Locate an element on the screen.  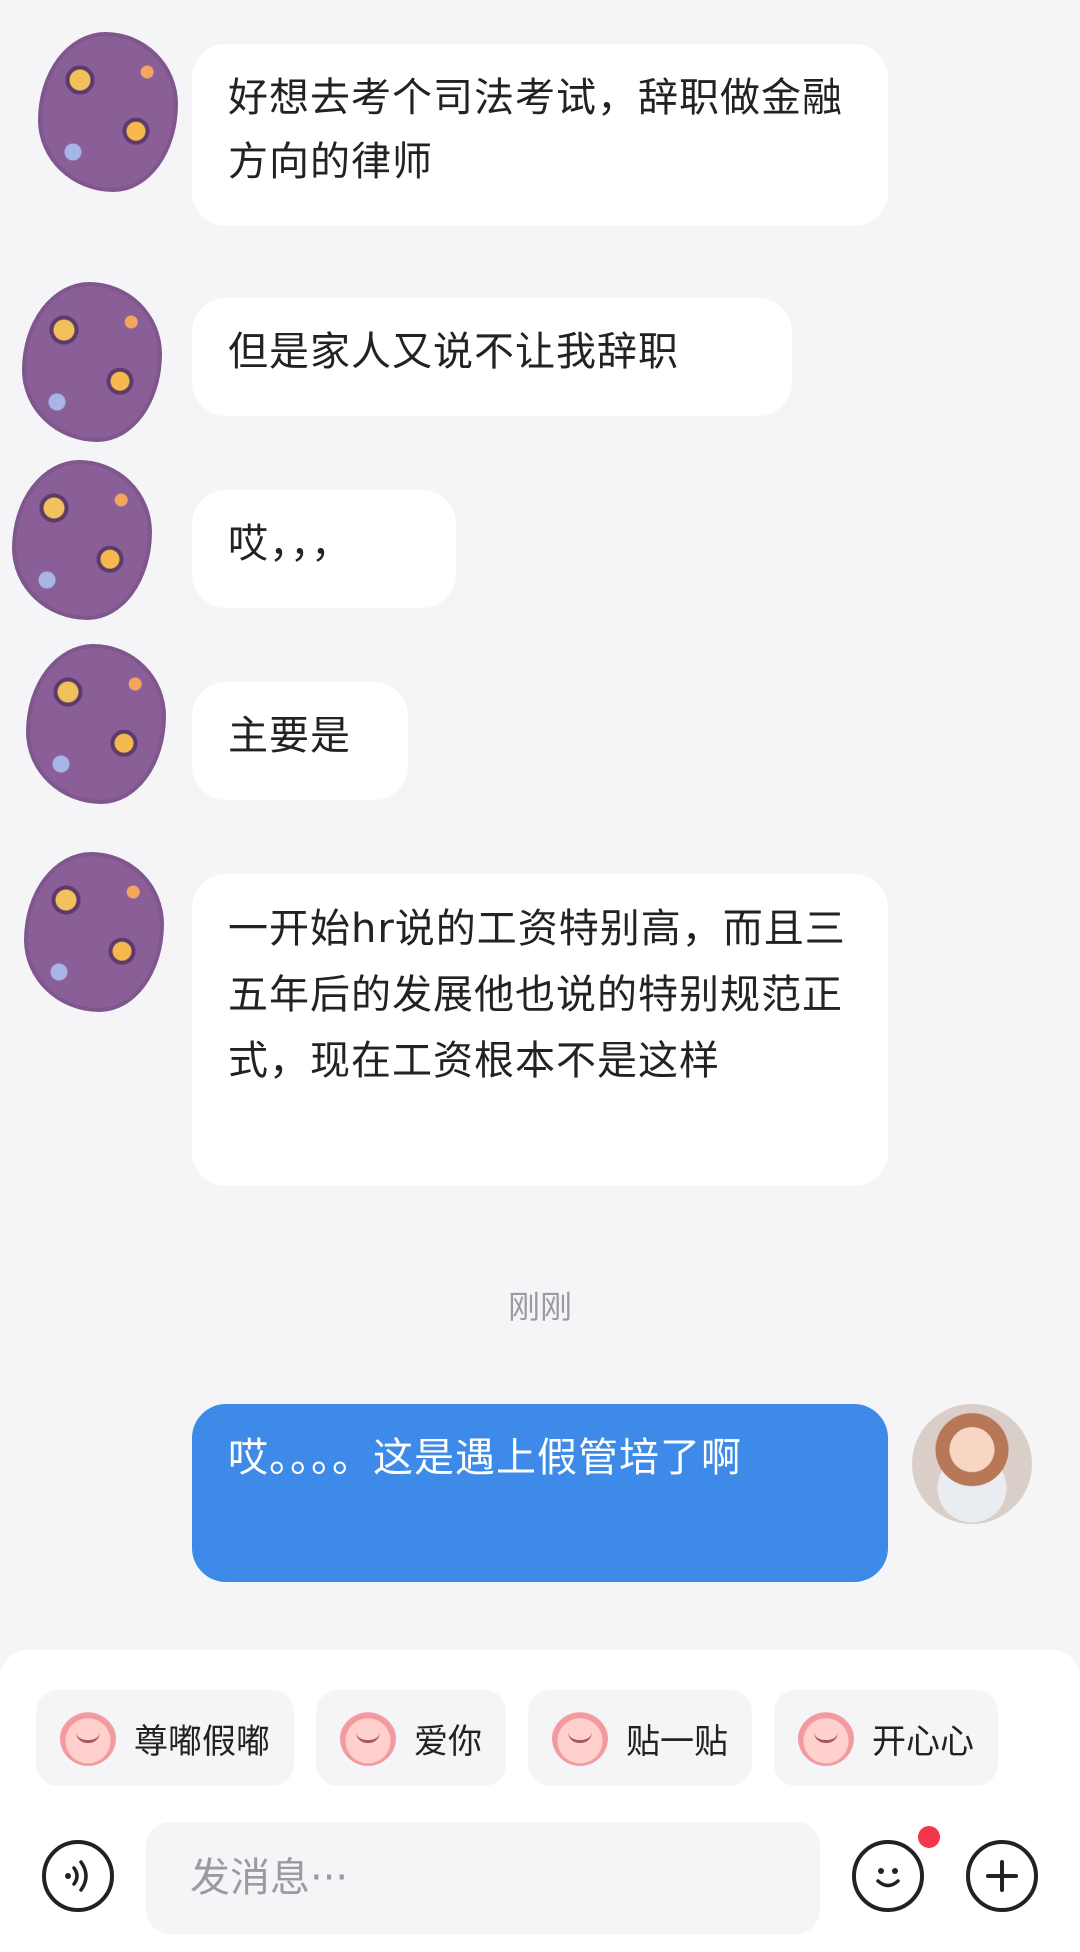
message-text: 哎。。。。这是遇上假管培了啊 is located at coordinates (485, 1458).